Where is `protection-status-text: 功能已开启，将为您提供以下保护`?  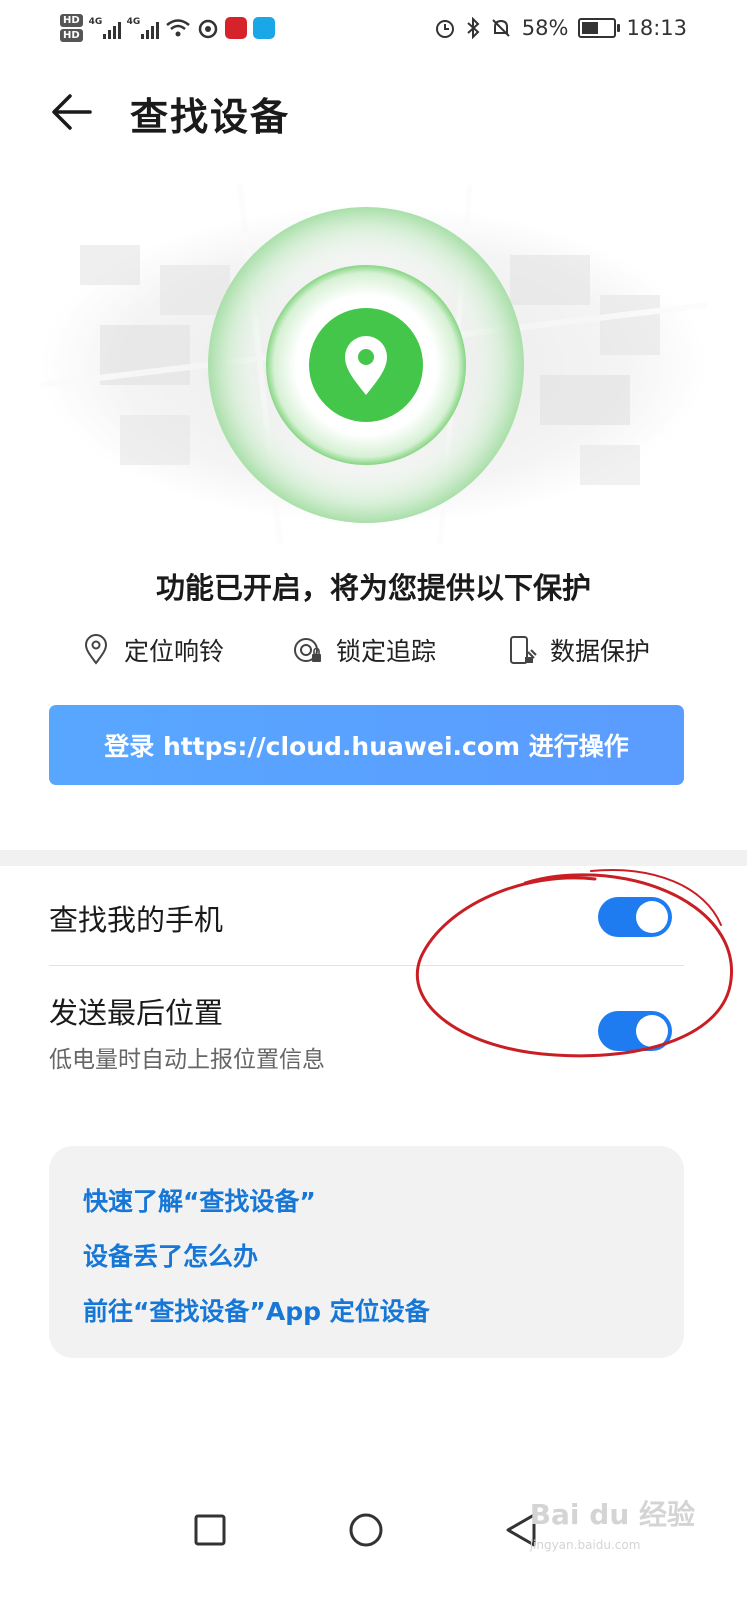
protection-status-text: 功能已开启，将为您提供以下保护 is located at coordinates (373, 588).